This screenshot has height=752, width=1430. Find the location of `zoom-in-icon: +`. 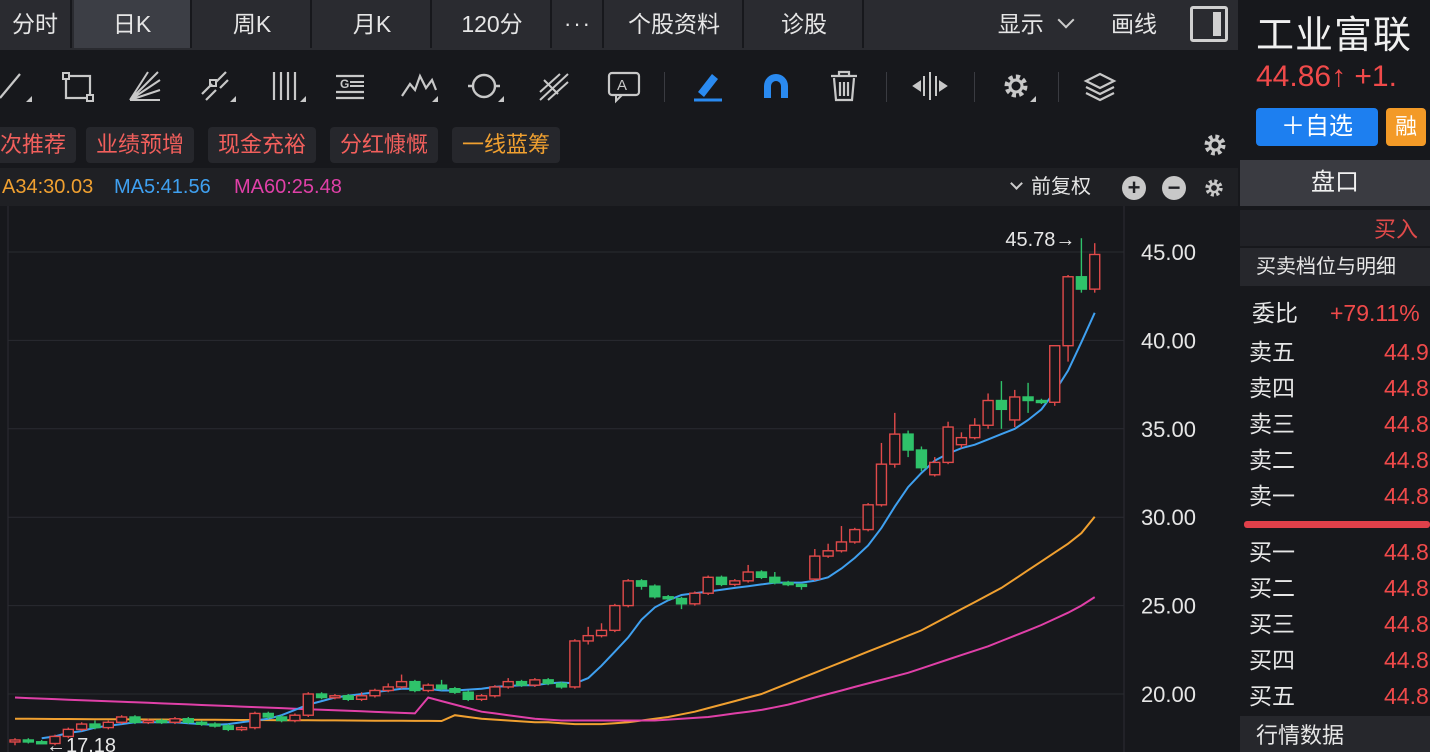

zoom-in-icon: + is located at coordinates (1134, 188).